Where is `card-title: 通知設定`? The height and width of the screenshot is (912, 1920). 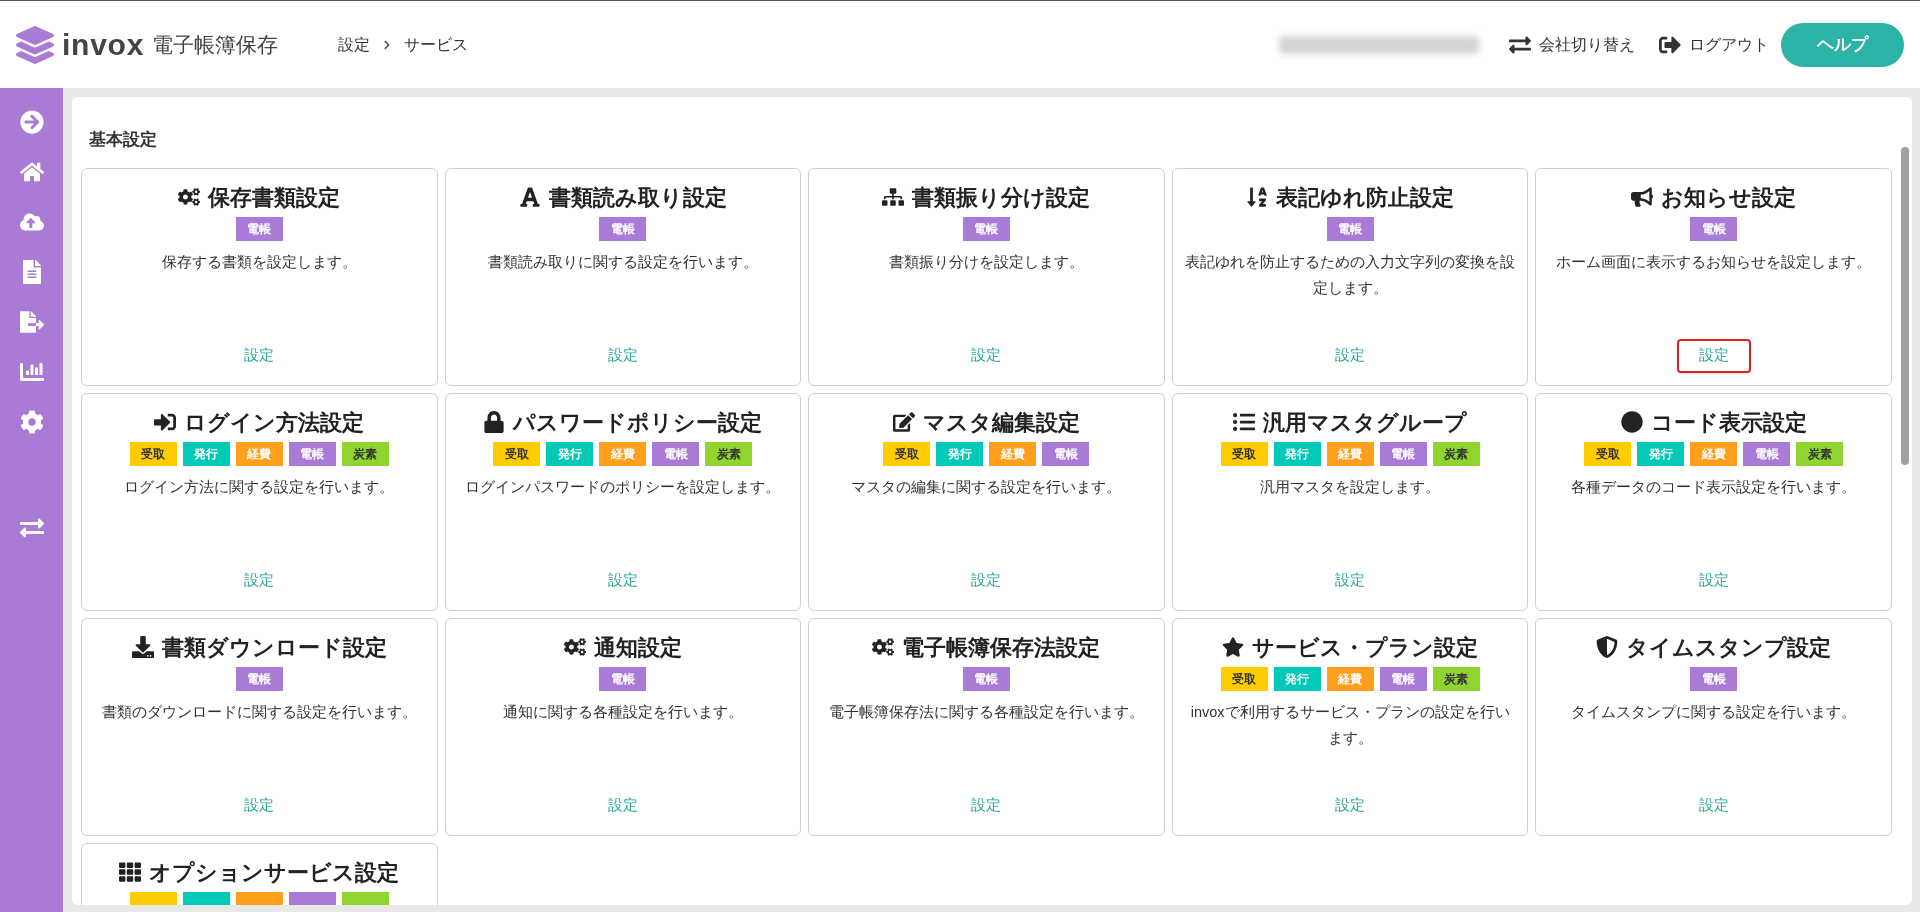
card-title: 通知設定 is located at coordinates (637, 647).